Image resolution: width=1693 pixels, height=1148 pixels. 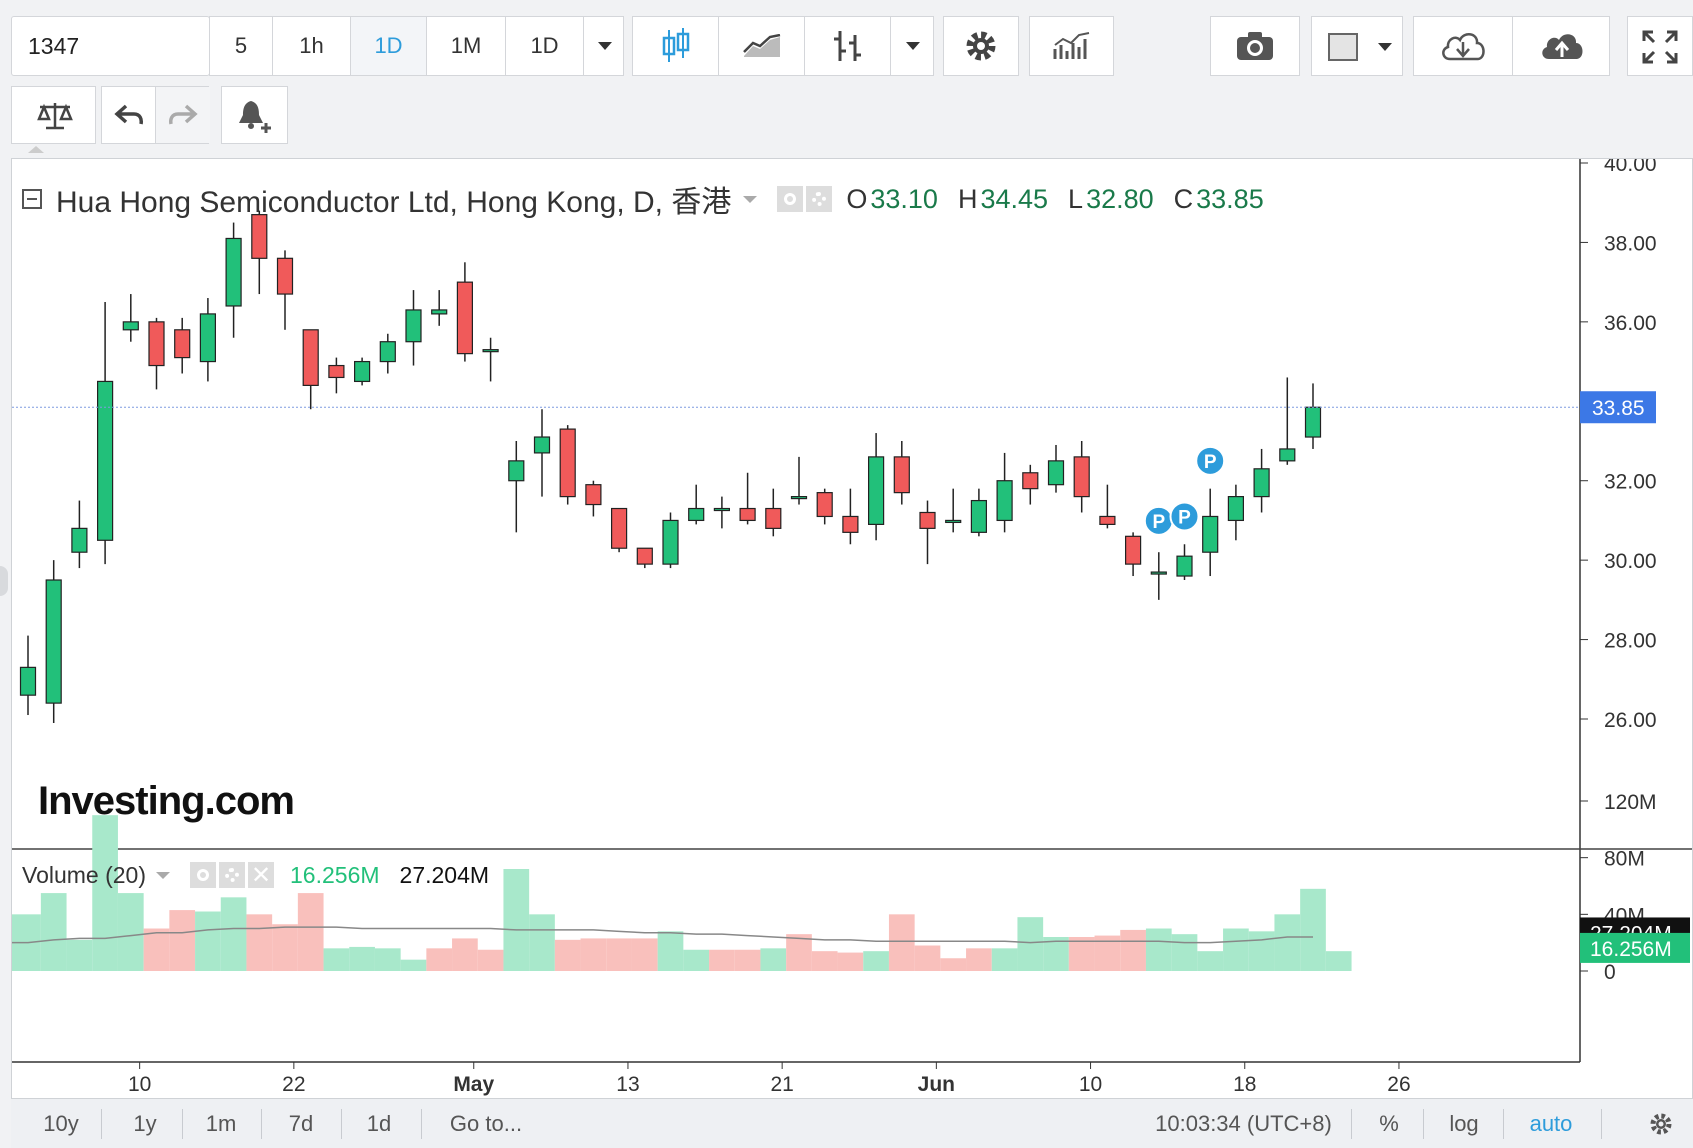 I want to click on clock: 10:03:34 (UTC+8), so click(x=1243, y=1123).